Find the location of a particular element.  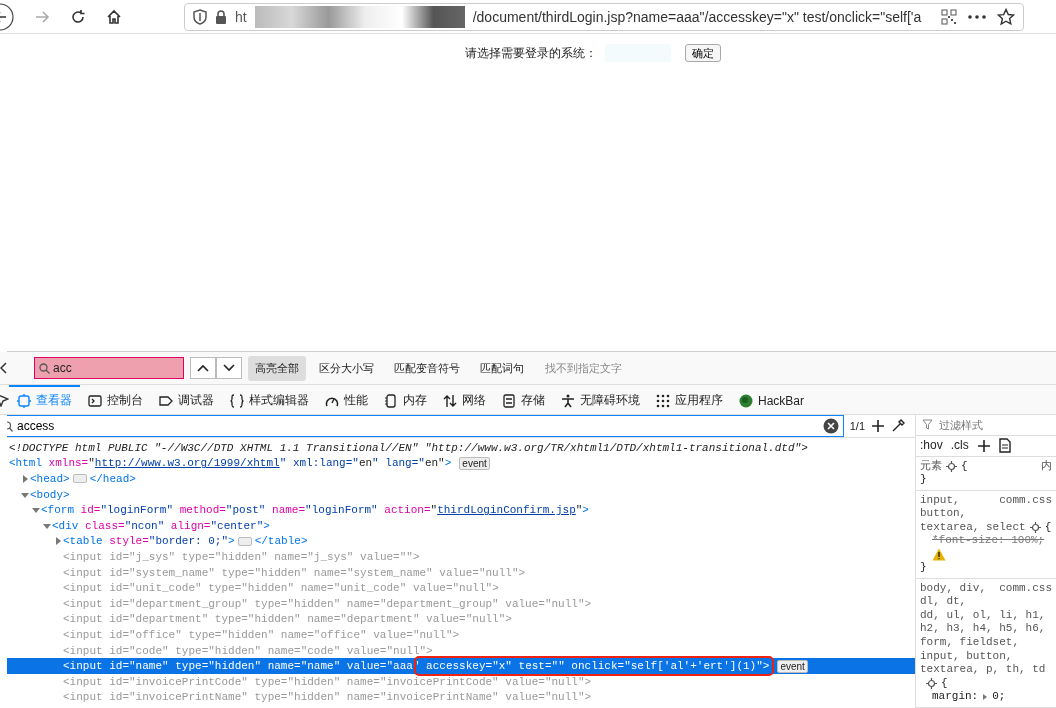

debugger-icon is located at coordinates (166, 400).